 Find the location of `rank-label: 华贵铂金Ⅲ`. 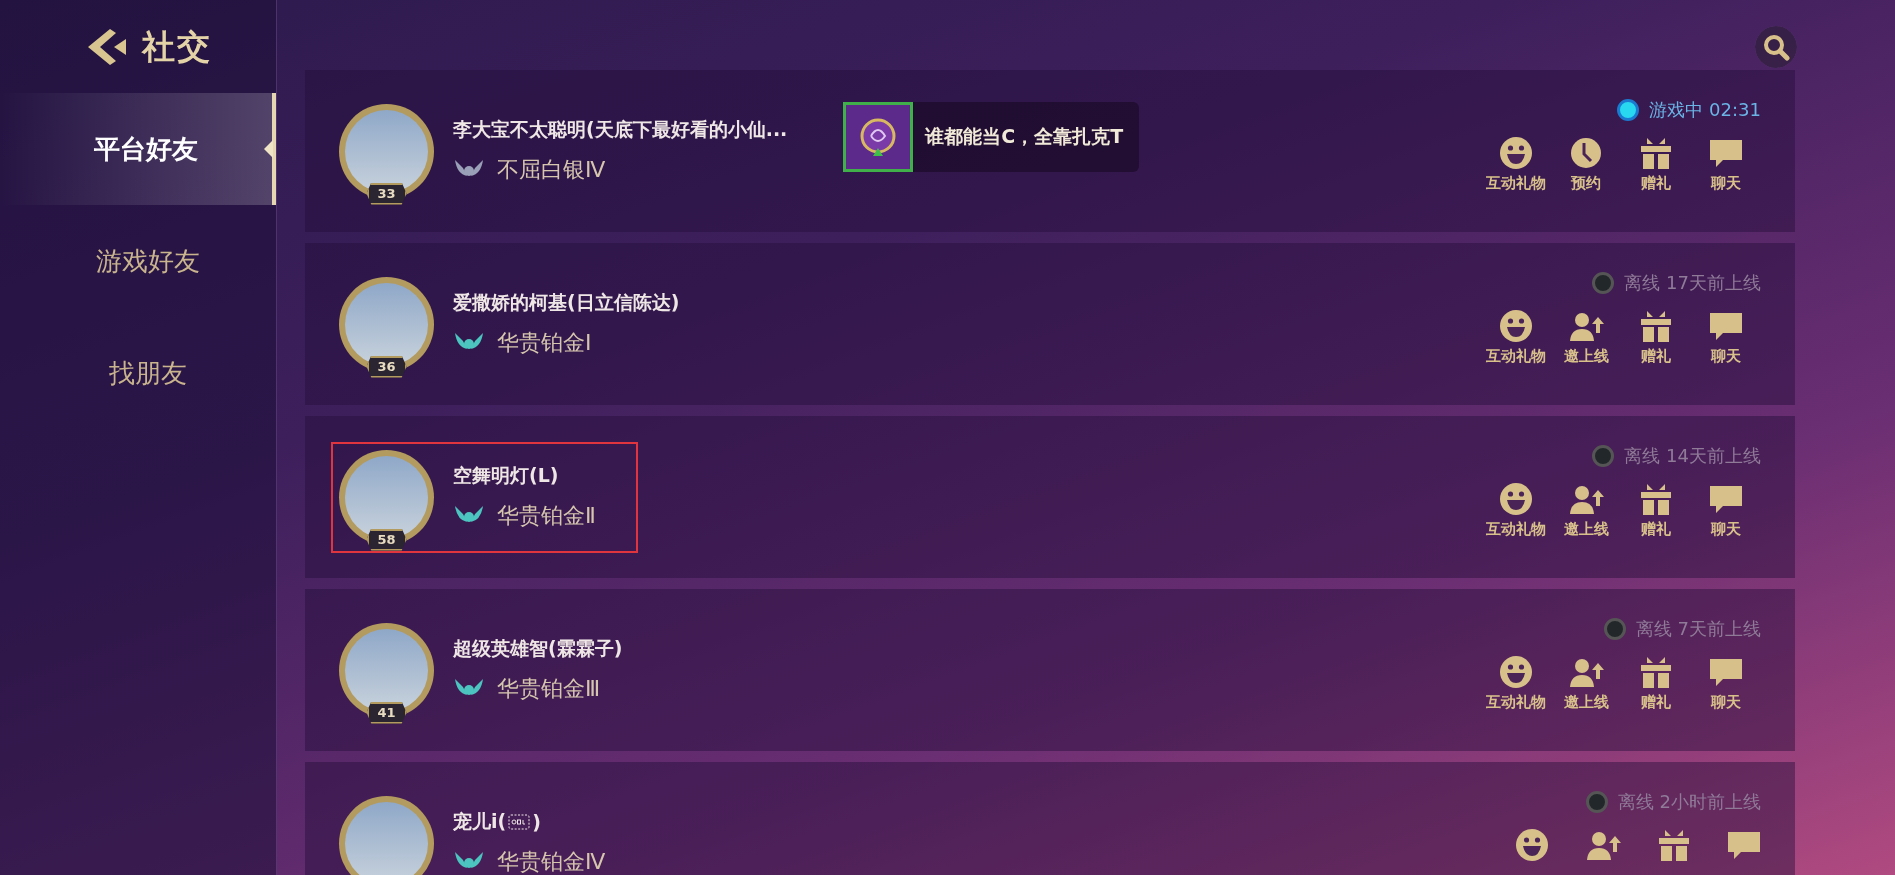

rank-label: 华贵铂金Ⅲ is located at coordinates (549, 689).